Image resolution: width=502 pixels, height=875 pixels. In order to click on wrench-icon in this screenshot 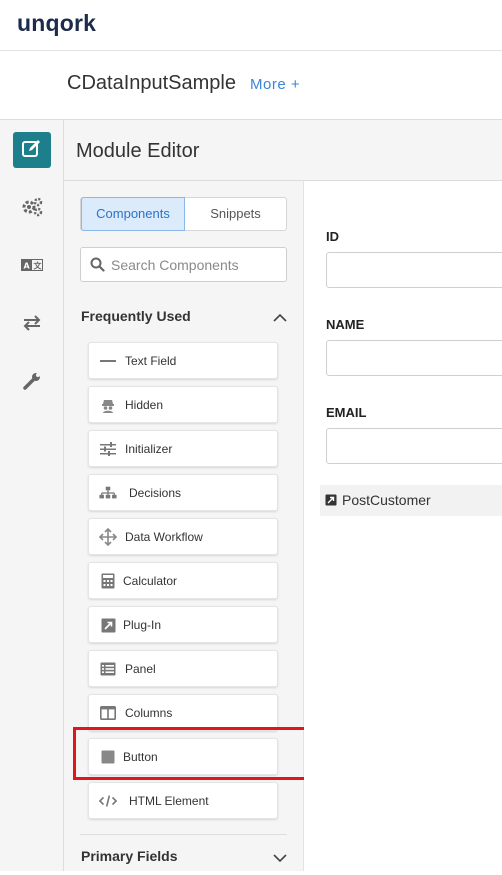, I will do `click(32, 383)`.